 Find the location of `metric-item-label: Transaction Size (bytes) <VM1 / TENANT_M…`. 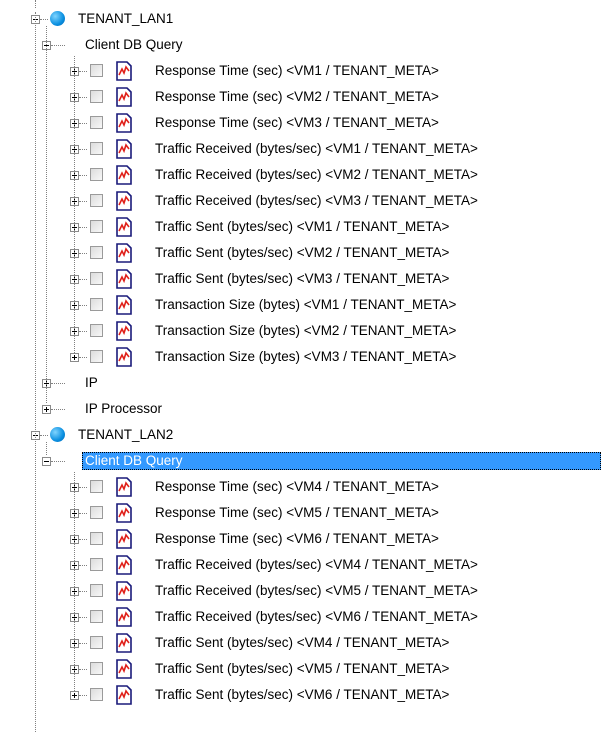

metric-item-label: Transaction Size (bytes) <VM1 / TENANT_M… is located at coordinates (305, 305).